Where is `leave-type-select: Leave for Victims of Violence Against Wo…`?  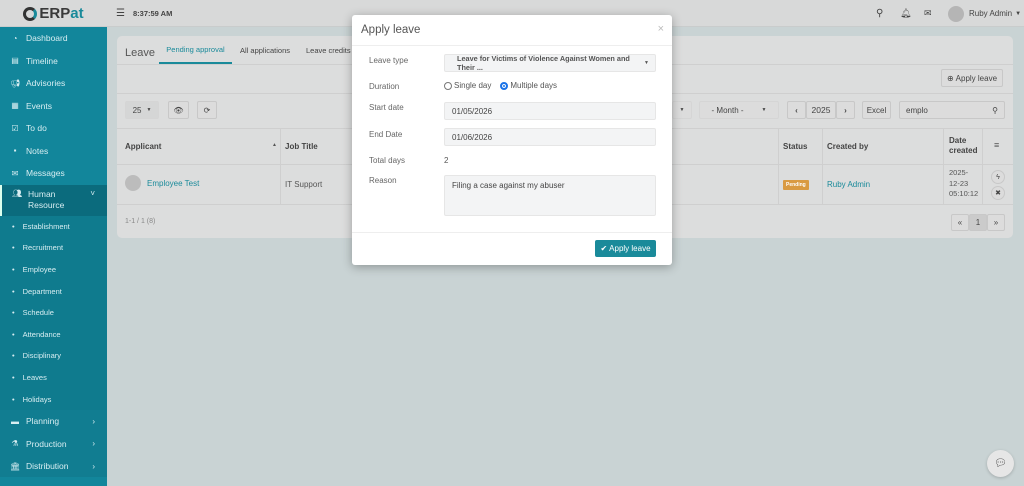
leave-type-select: Leave for Victims of Violence Against Wo… is located at coordinates (550, 63).